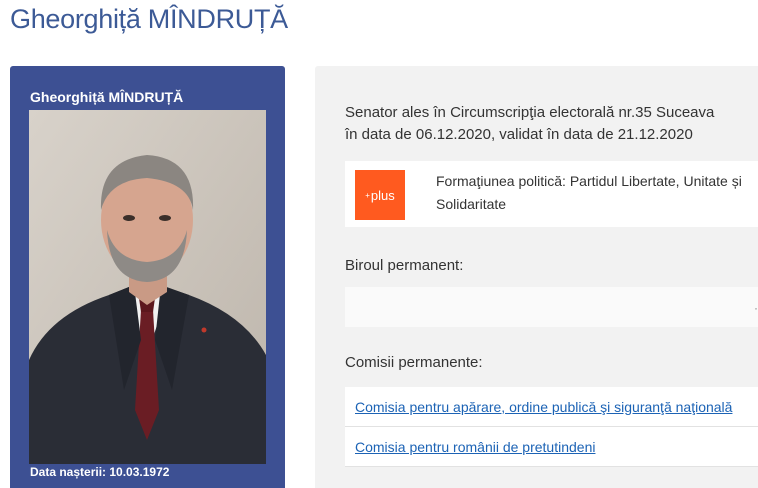  I want to click on committee-link-romanii: Comisia pentru românii de pretutindeni, so click(475, 447).